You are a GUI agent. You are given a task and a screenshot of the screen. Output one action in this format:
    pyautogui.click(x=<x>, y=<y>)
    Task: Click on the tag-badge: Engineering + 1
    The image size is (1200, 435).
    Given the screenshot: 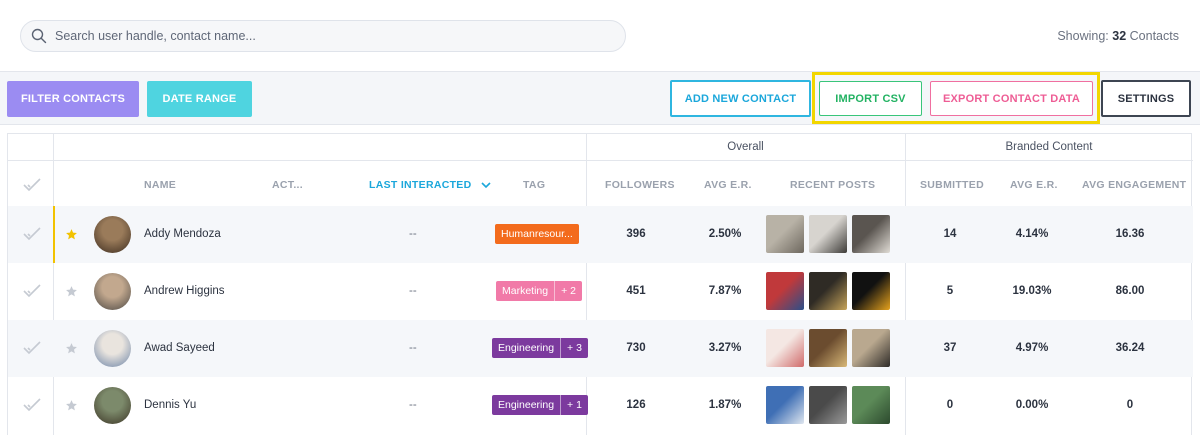 What is the action you would take?
    pyautogui.click(x=540, y=405)
    